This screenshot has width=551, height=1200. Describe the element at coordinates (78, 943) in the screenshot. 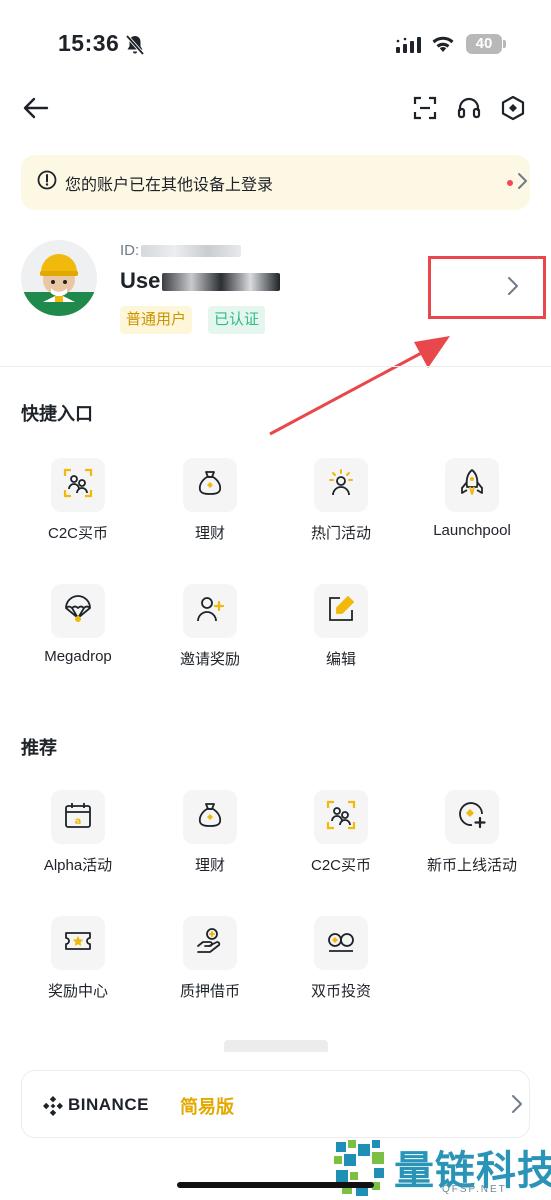

I see `ticket-star-icon` at that location.